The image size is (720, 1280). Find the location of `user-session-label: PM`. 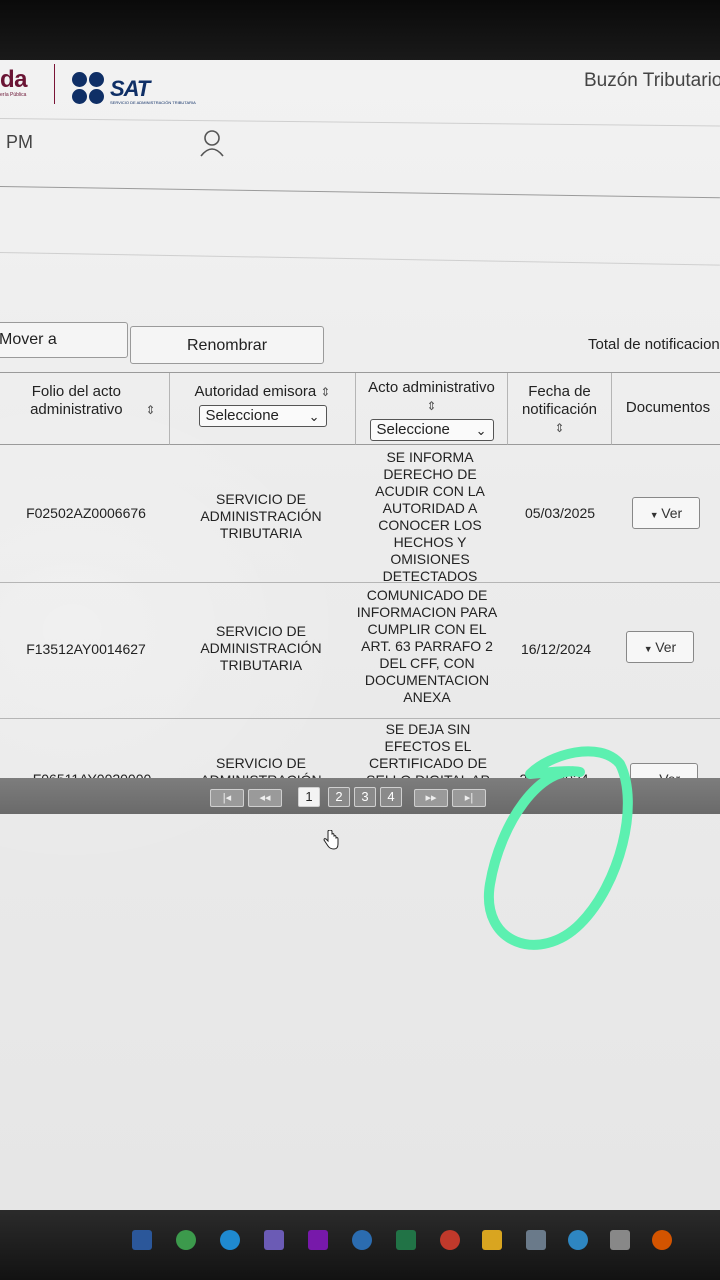

user-session-label: PM is located at coordinates (19, 142).